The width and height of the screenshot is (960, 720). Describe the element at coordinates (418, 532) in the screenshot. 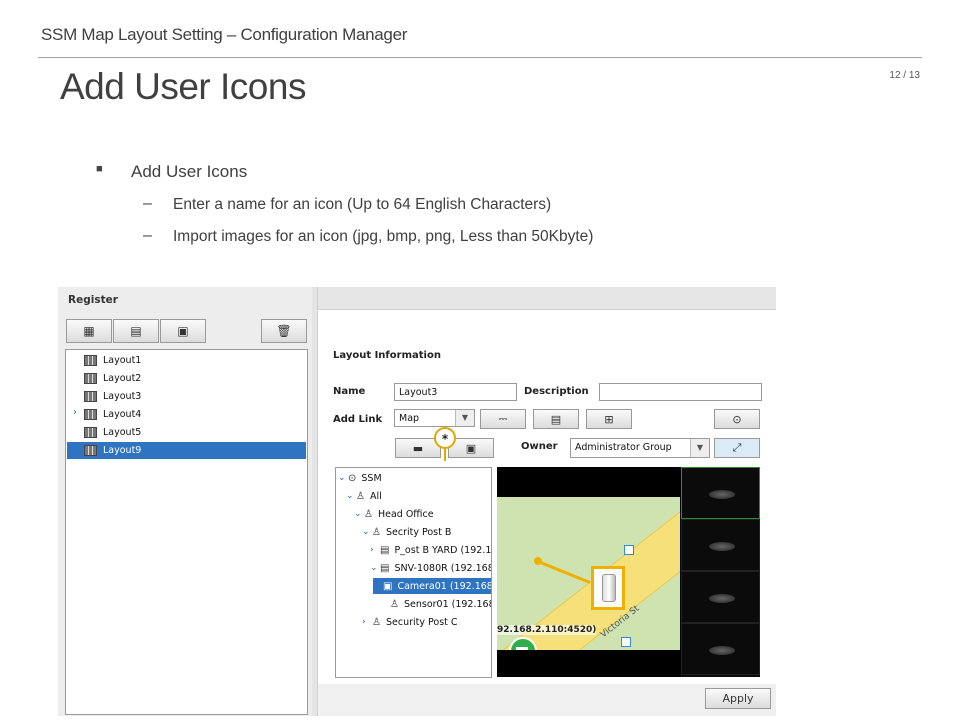

I see `tree-label: Secrity Post B` at that location.